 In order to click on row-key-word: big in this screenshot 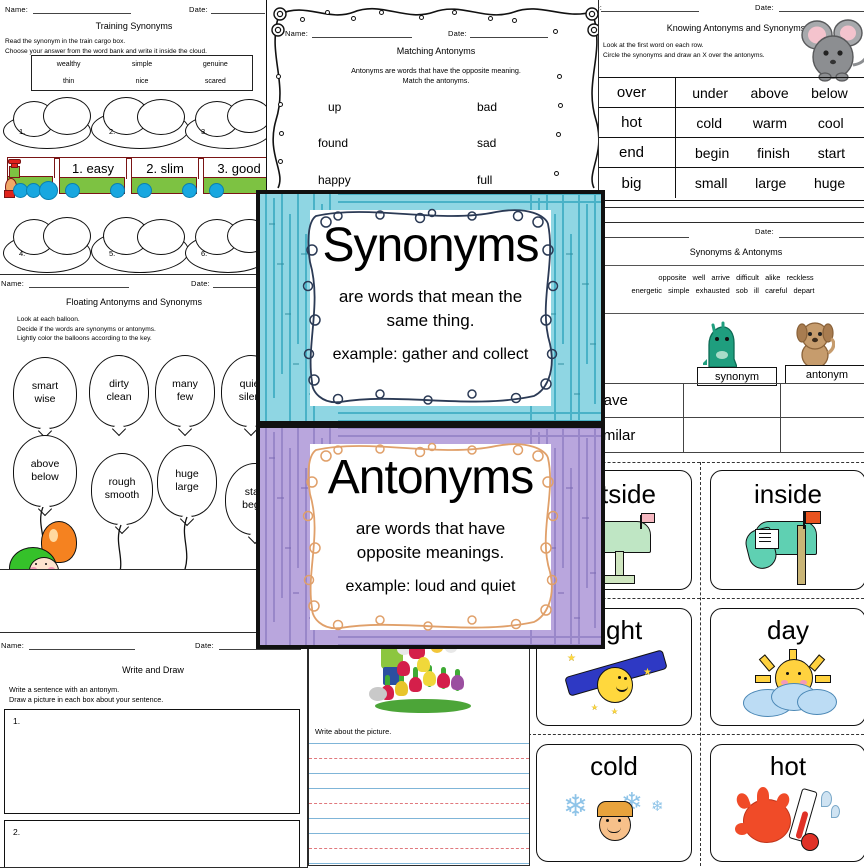, I will do `click(637, 183)`.